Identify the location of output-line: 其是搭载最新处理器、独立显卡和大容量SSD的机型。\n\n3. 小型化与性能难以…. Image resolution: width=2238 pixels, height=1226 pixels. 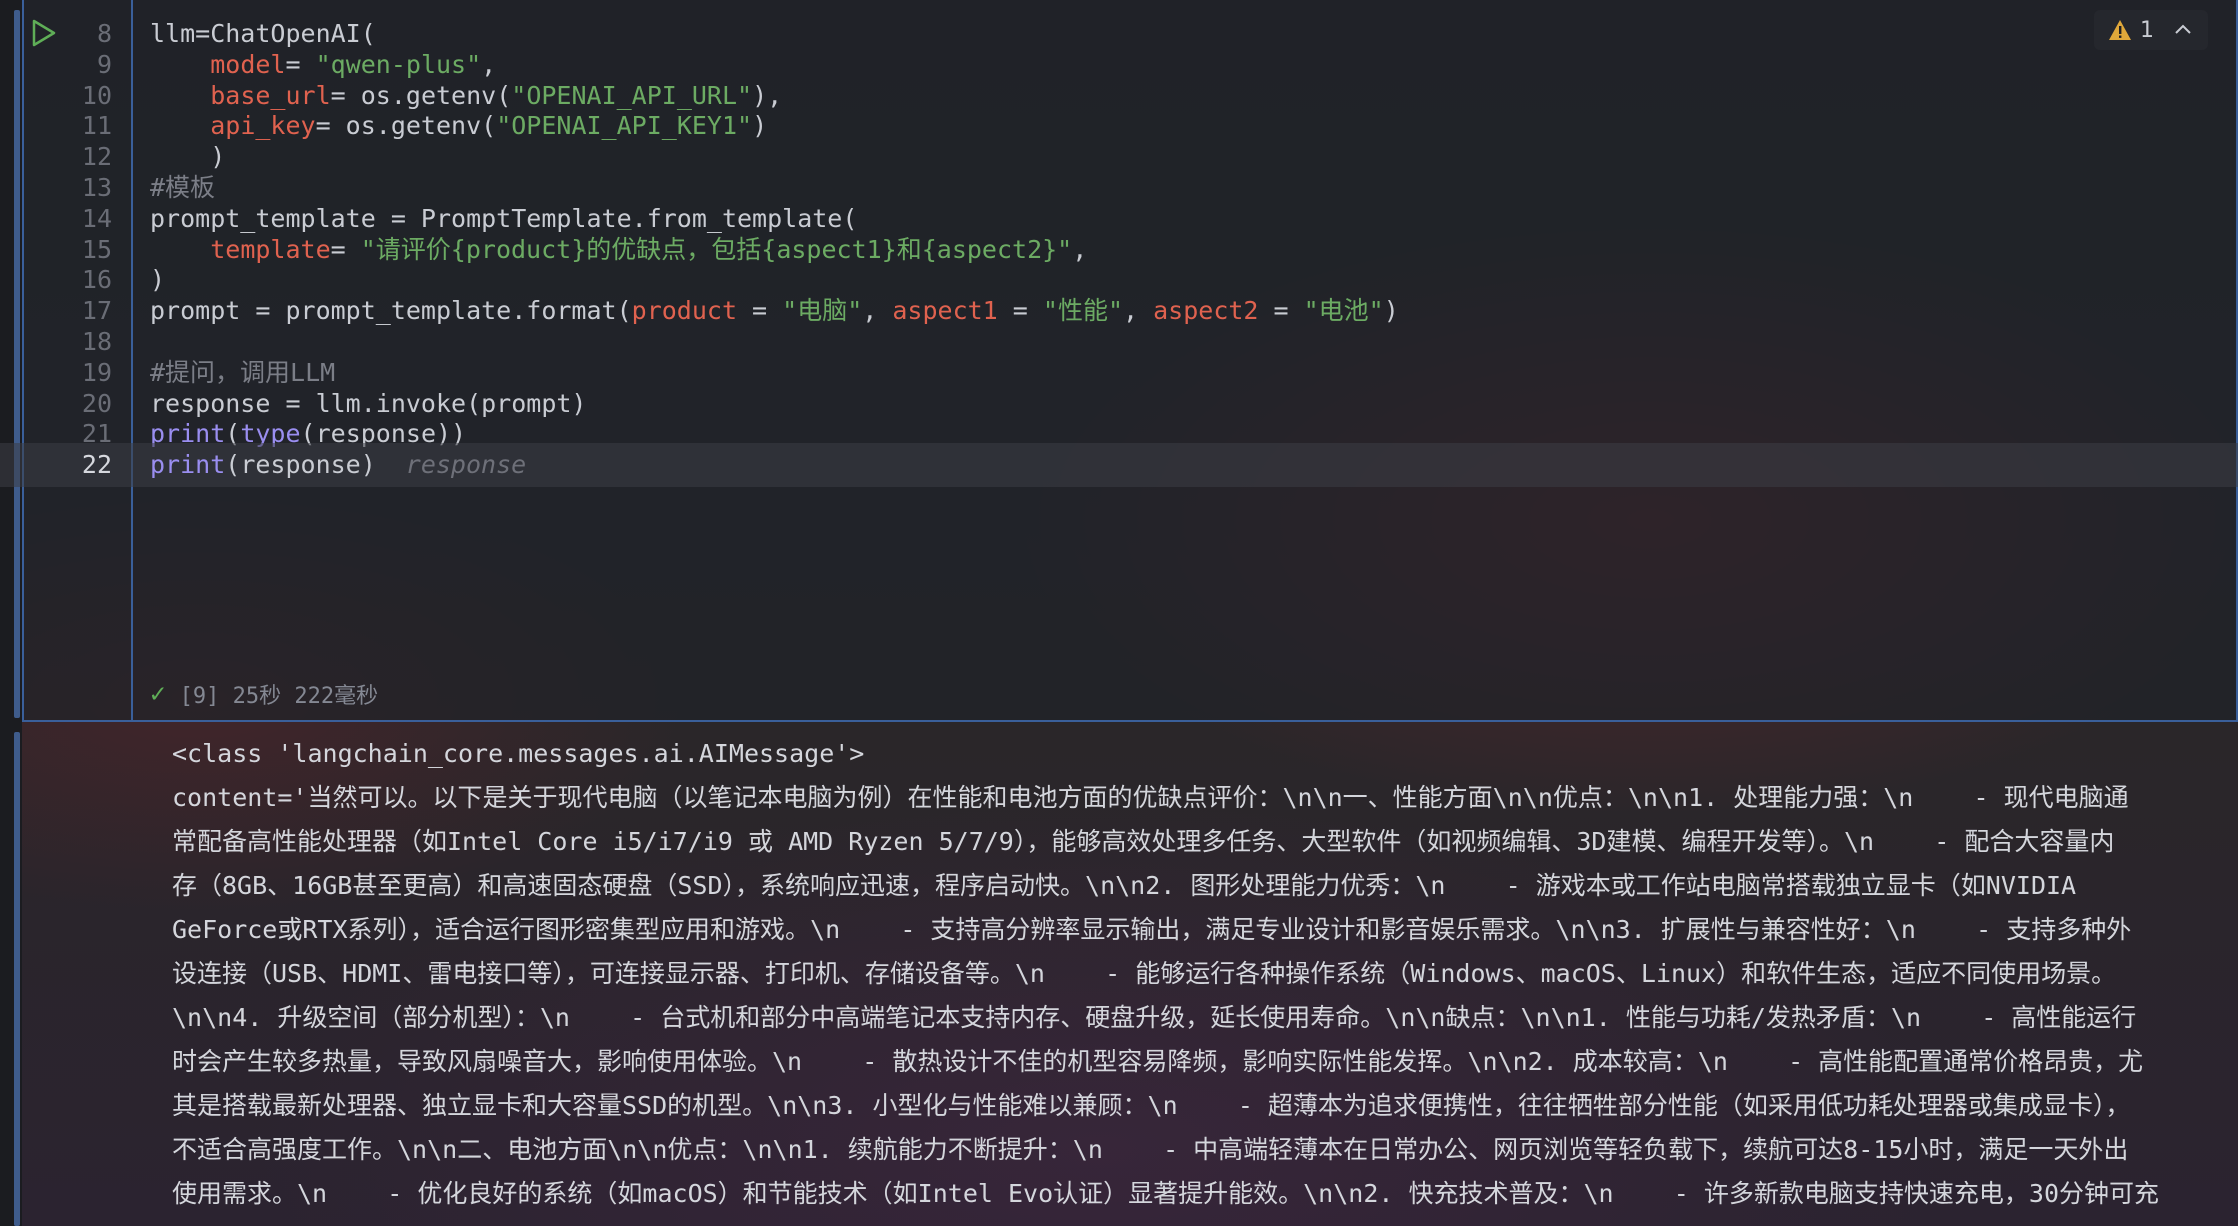
(1151, 1105).